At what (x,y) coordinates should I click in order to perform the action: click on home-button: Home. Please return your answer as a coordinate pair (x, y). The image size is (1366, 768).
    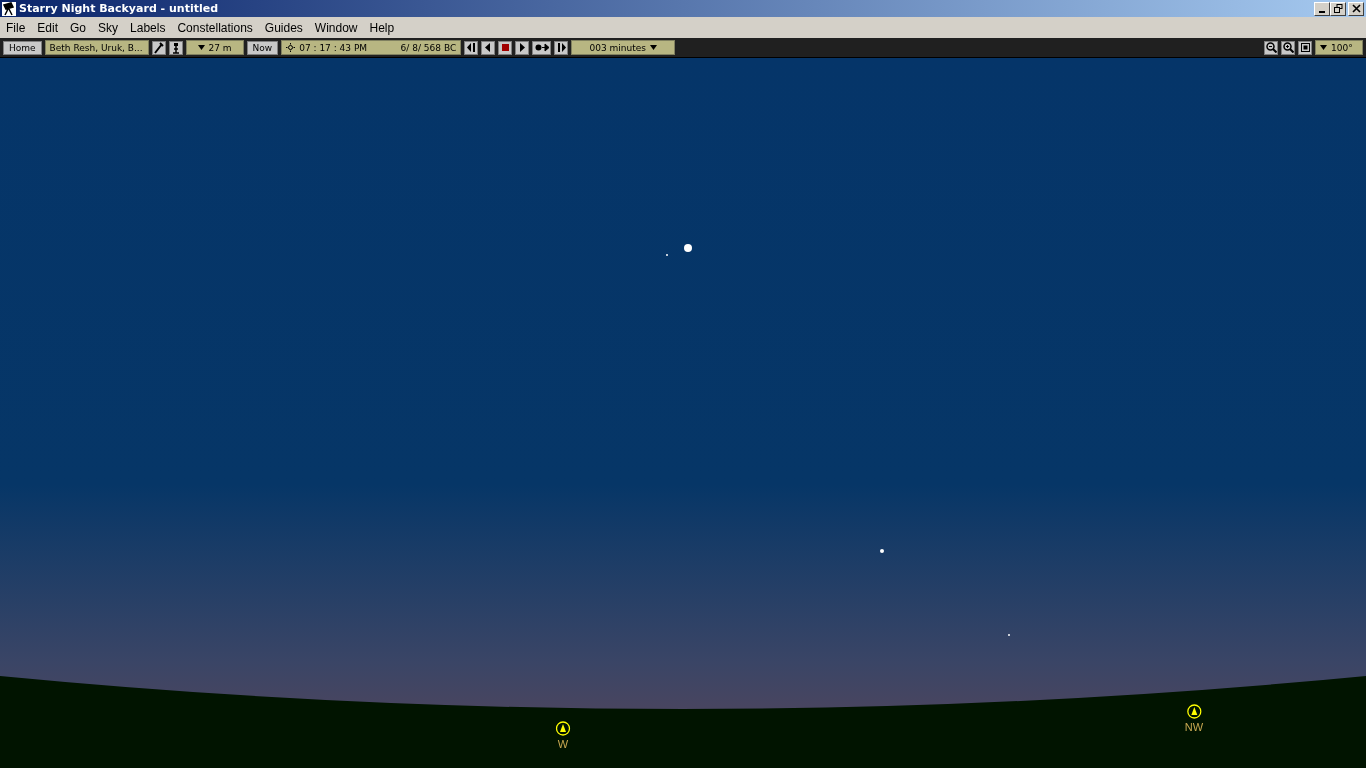
    Looking at the image, I should click on (22, 47).